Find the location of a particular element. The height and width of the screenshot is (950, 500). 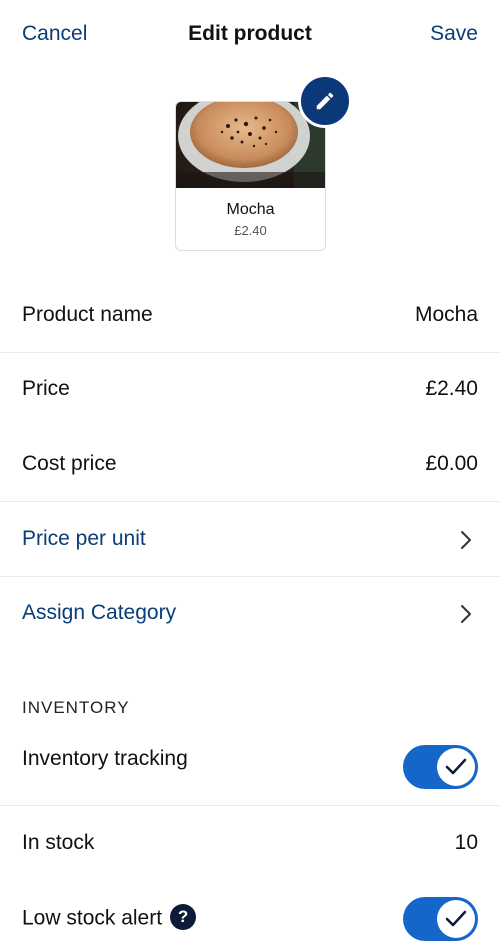

product-name-value: Mocha is located at coordinates (446, 315).